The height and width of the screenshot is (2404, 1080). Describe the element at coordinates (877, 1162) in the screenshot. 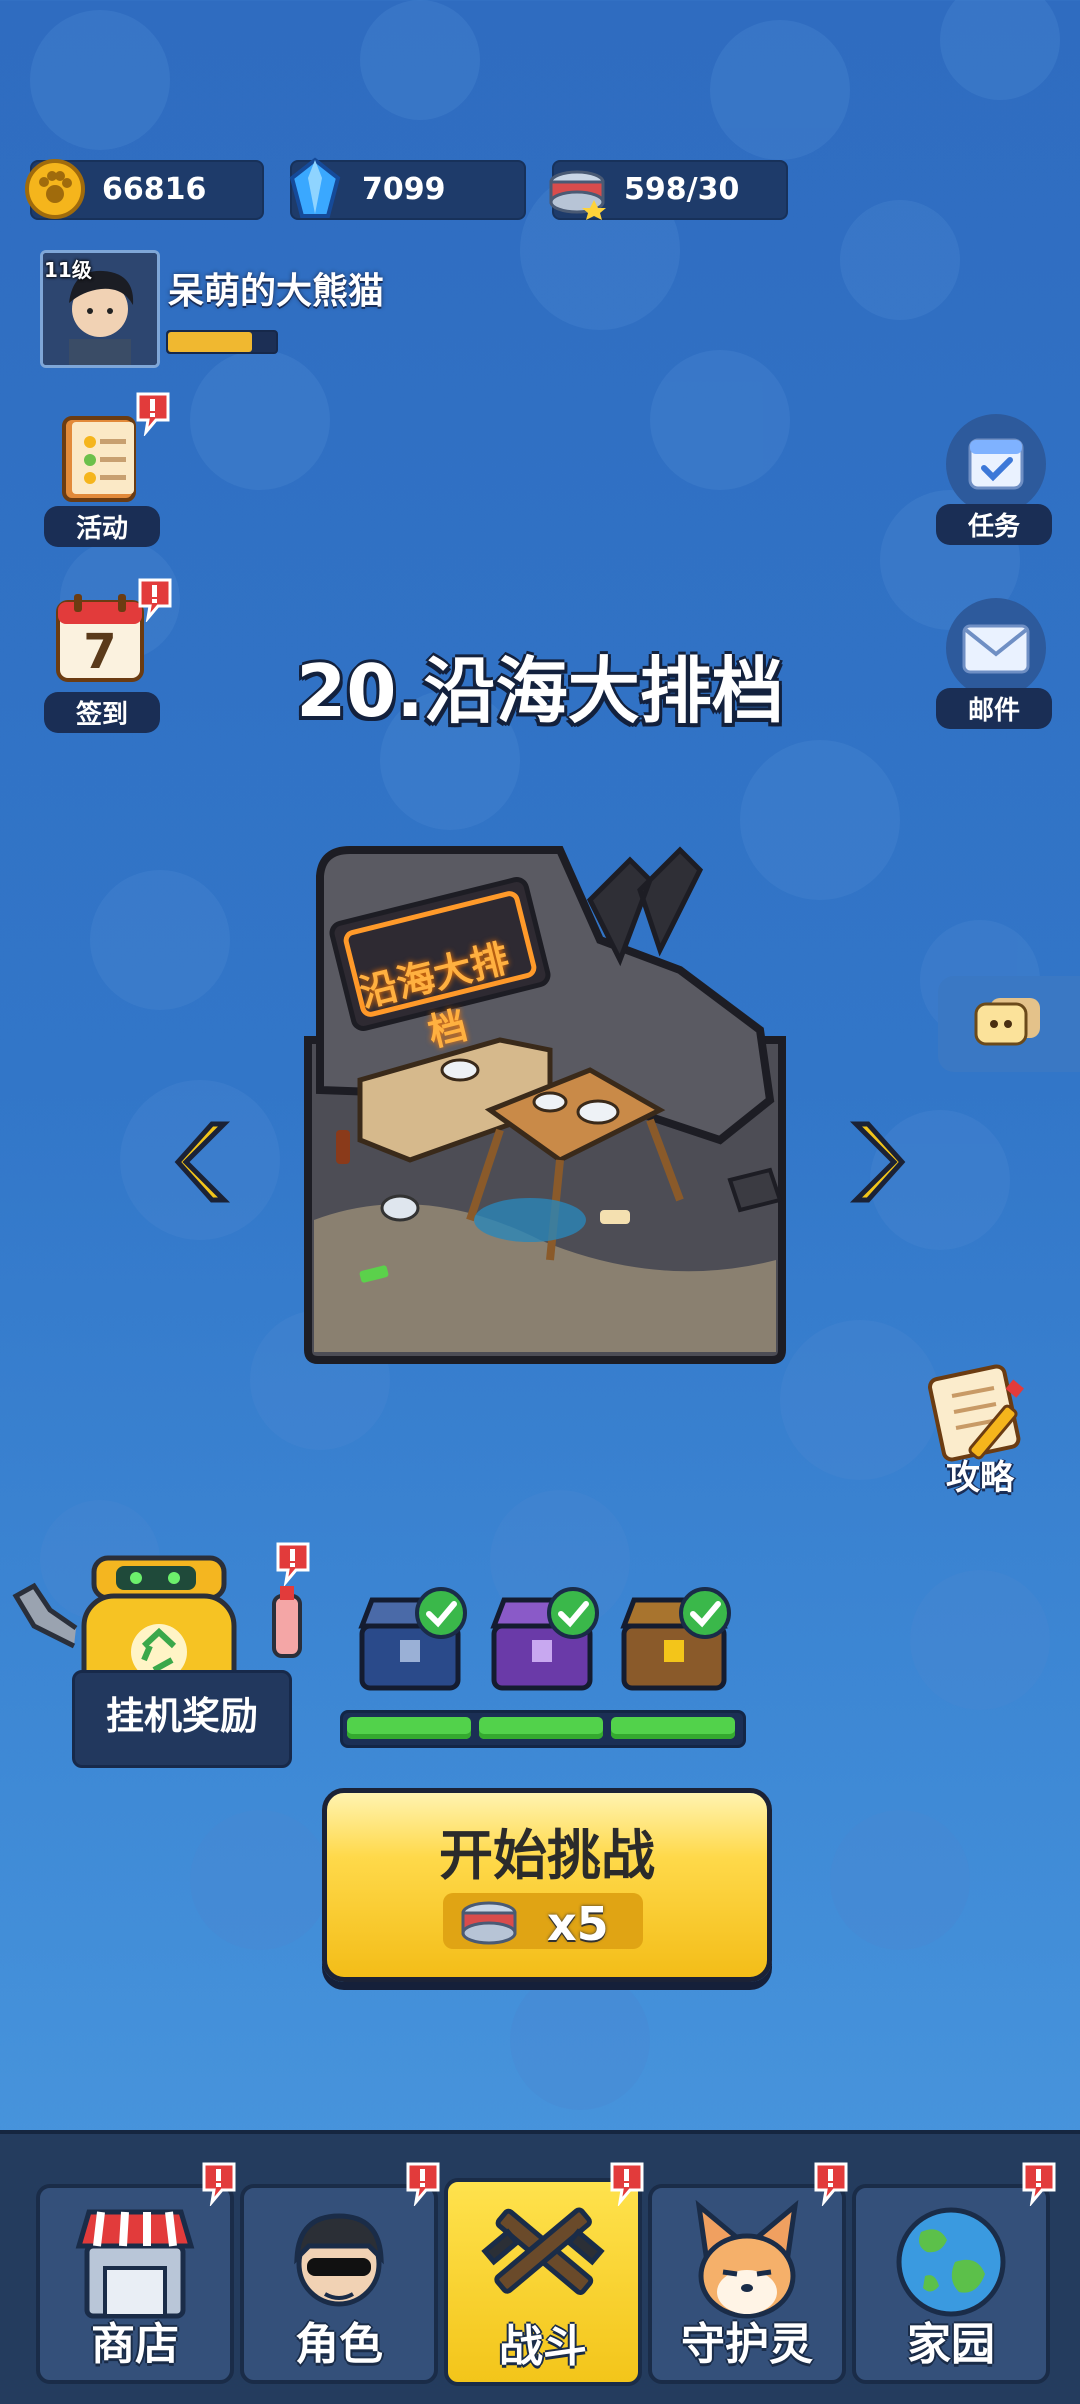

I see `next-stage-arrow-icon` at that location.